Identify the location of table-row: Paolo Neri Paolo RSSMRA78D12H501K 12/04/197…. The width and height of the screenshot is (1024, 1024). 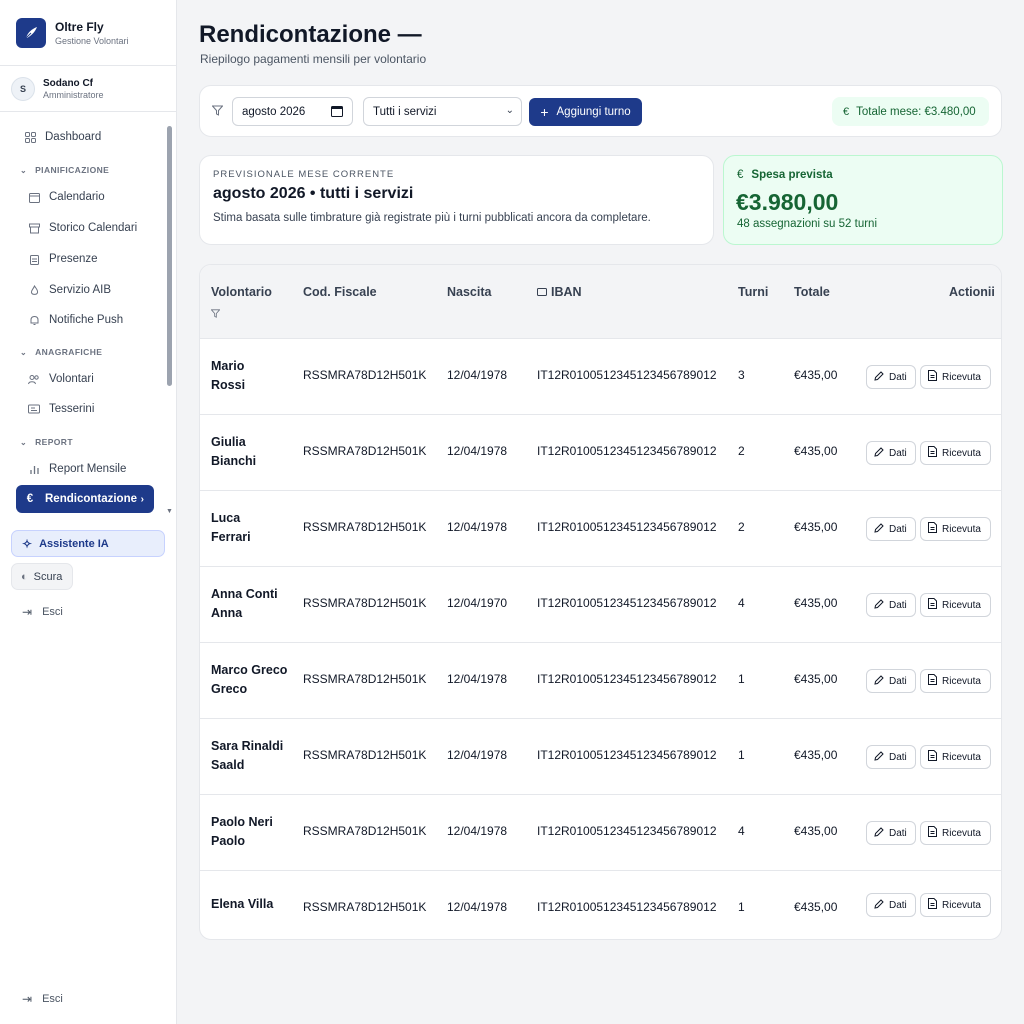
(600, 833).